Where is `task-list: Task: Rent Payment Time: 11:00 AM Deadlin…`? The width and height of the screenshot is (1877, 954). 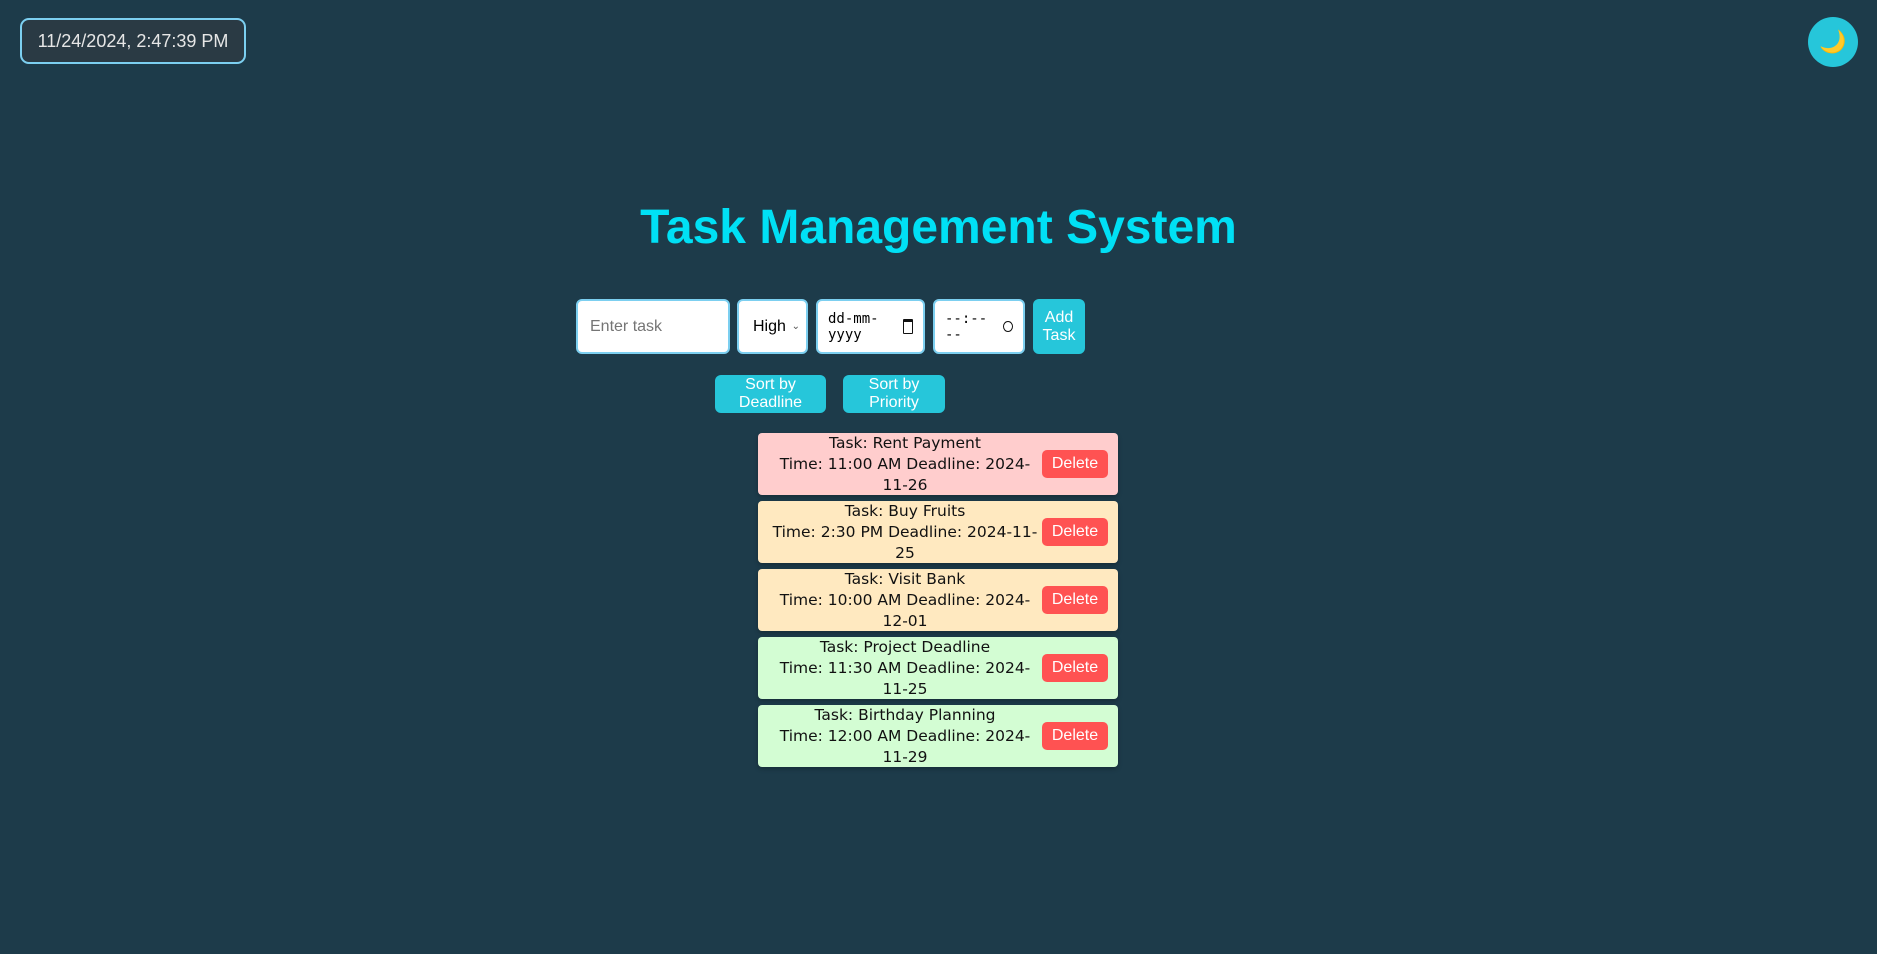 task-list: Task: Rent Payment Time: 11:00 AM Deadlin… is located at coordinates (938, 603).